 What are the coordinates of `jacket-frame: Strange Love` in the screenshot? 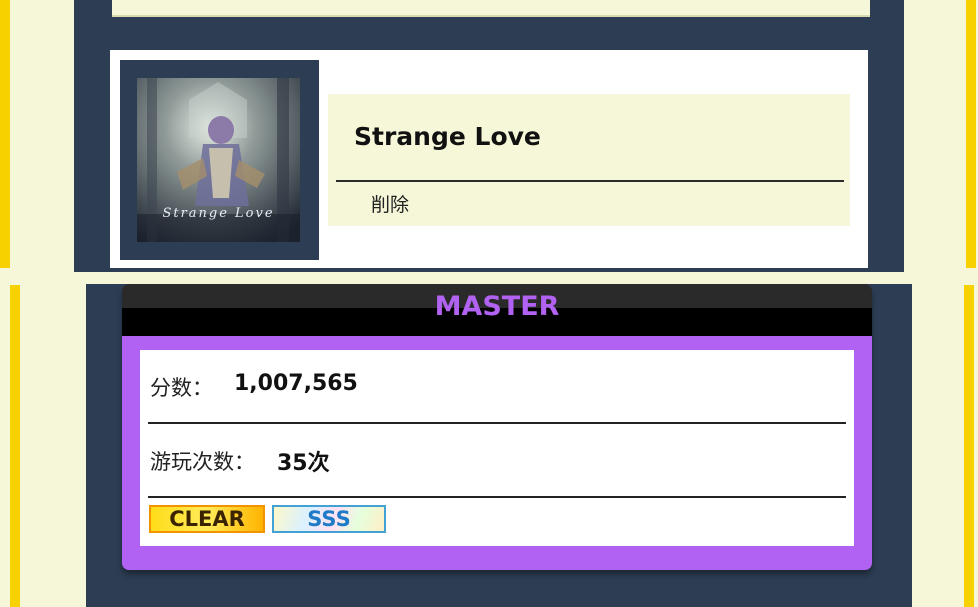 It's located at (219, 160).